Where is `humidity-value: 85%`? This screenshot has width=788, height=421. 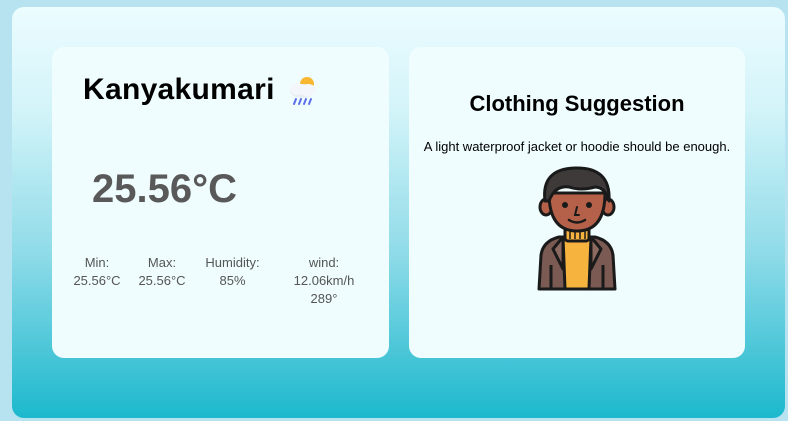 humidity-value: 85% is located at coordinates (232, 280).